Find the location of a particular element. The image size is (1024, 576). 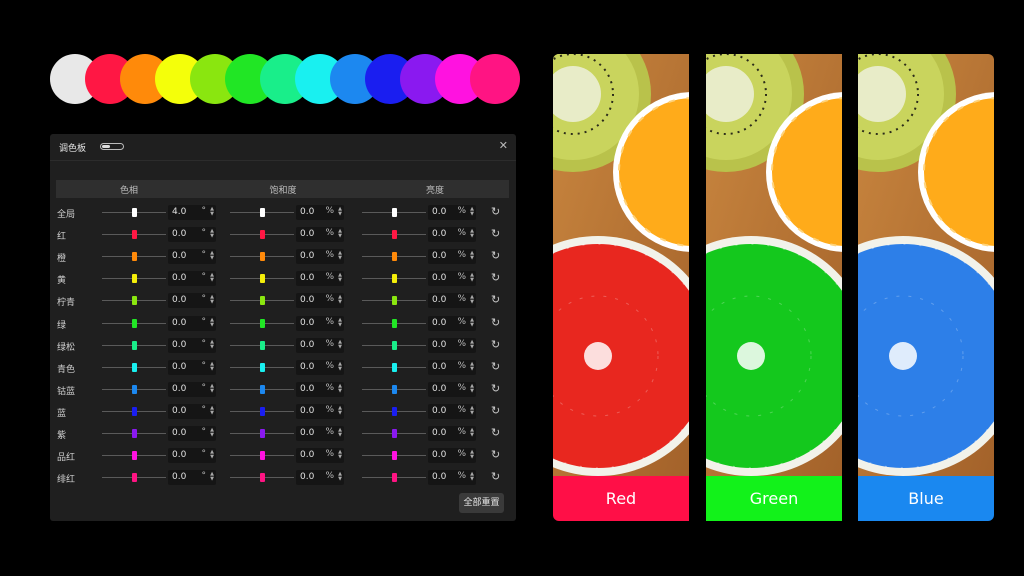

reset-all-button: 全部重置 is located at coordinates (481, 503).